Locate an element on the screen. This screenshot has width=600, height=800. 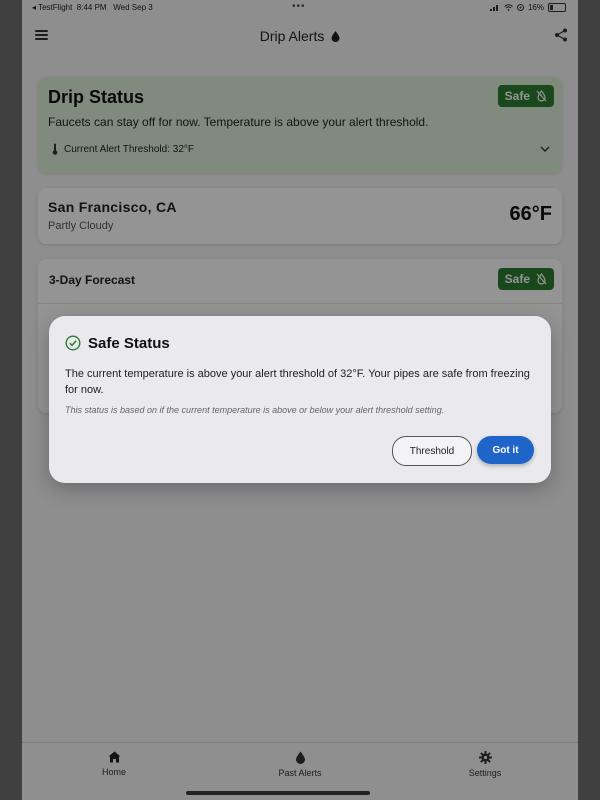
home-indicator is located at coordinates (278, 793).